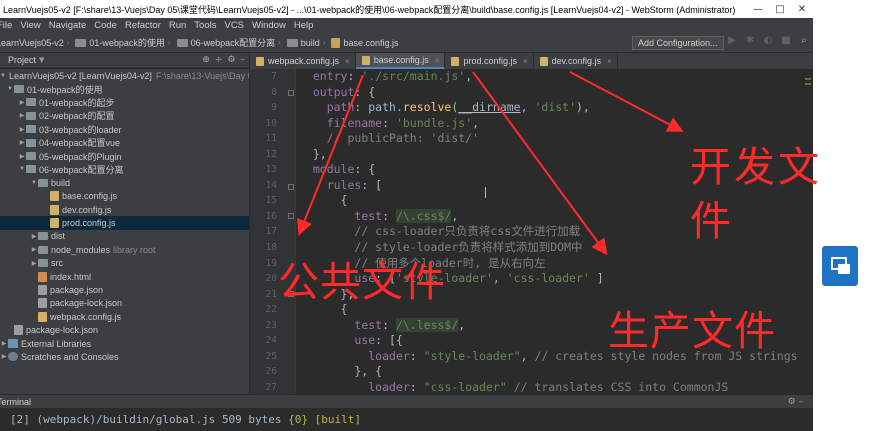 This screenshot has width=879, height=431. What do you see at coordinates (271, 139) in the screenshot?
I see `line-number: 11` at bounding box center [271, 139].